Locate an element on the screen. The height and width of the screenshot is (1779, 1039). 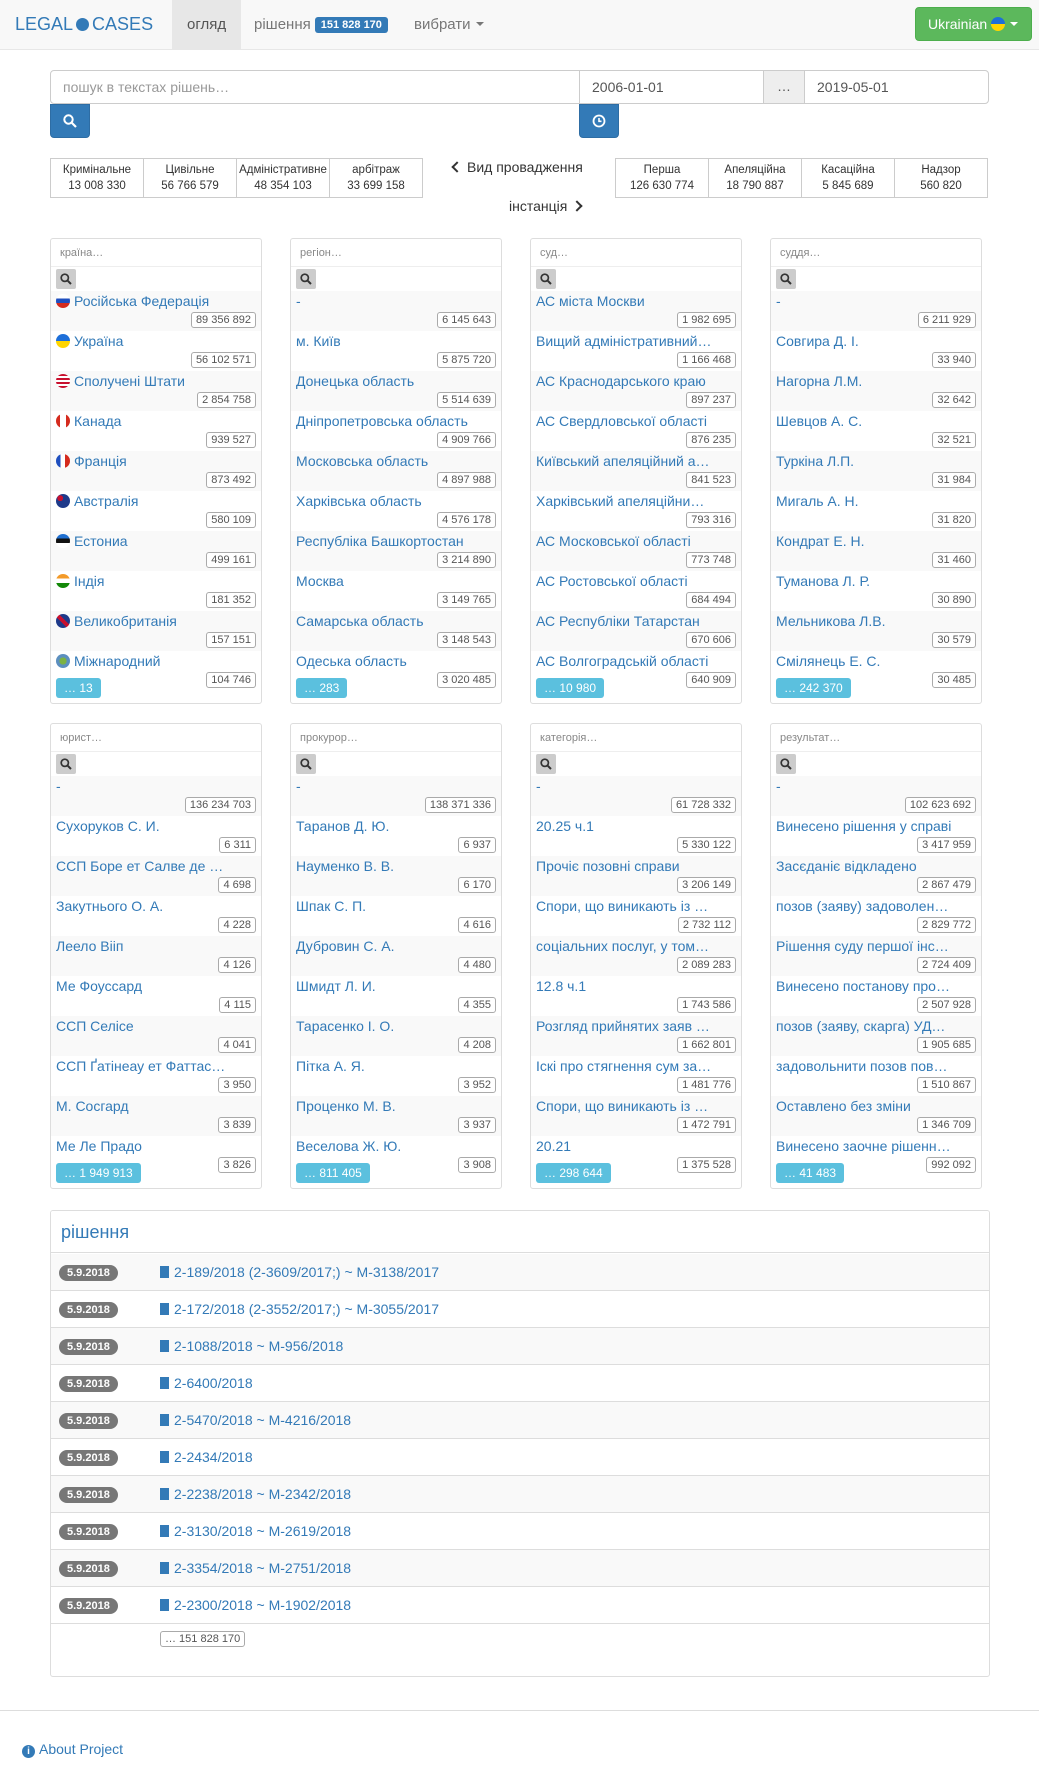
facet-item: Нагорна Л.М. 32 642 is located at coordinates (876, 391).